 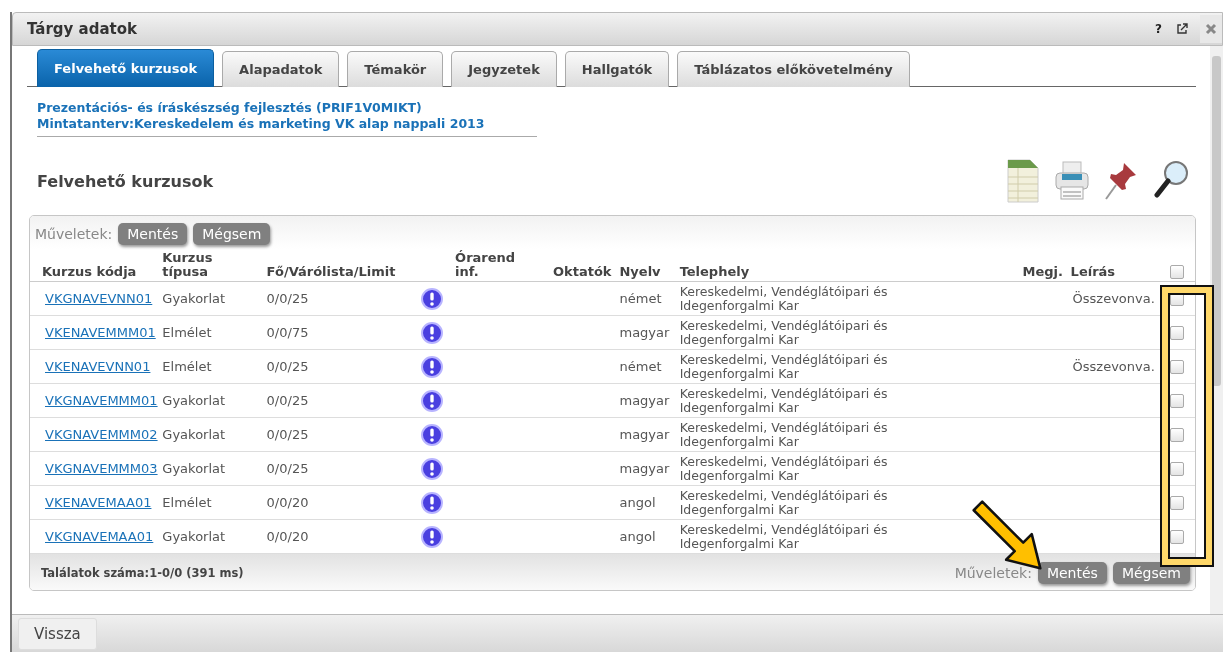 What do you see at coordinates (99, 536) in the screenshot?
I see `course-code-link: VKGNAVEMAA01` at bounding box center [99, 536].